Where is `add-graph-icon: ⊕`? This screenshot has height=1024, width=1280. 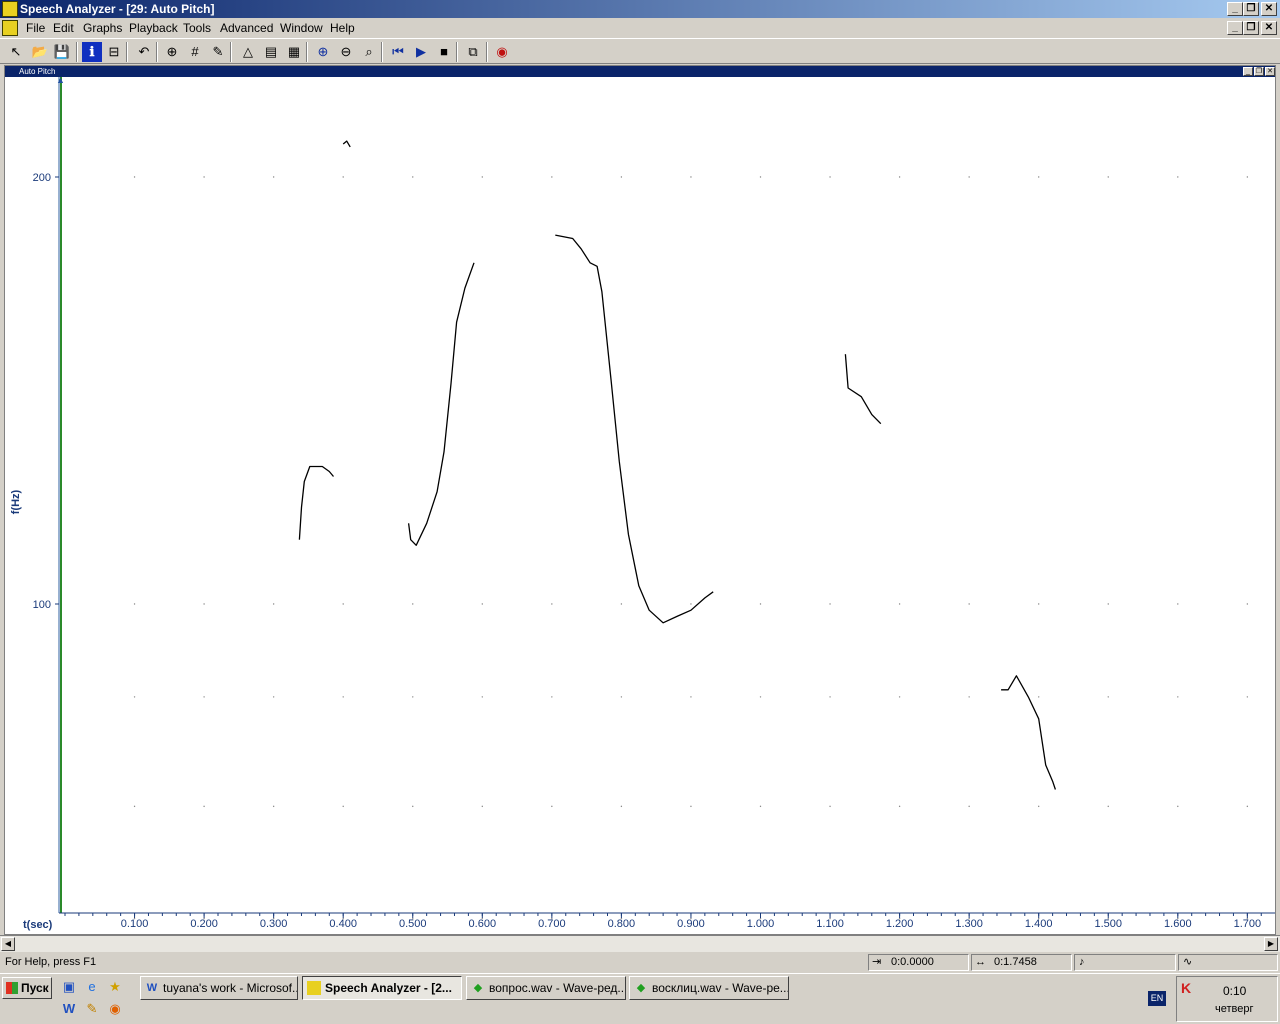 add-graph-icon: ⊕ is located at coordinates (172, 52).